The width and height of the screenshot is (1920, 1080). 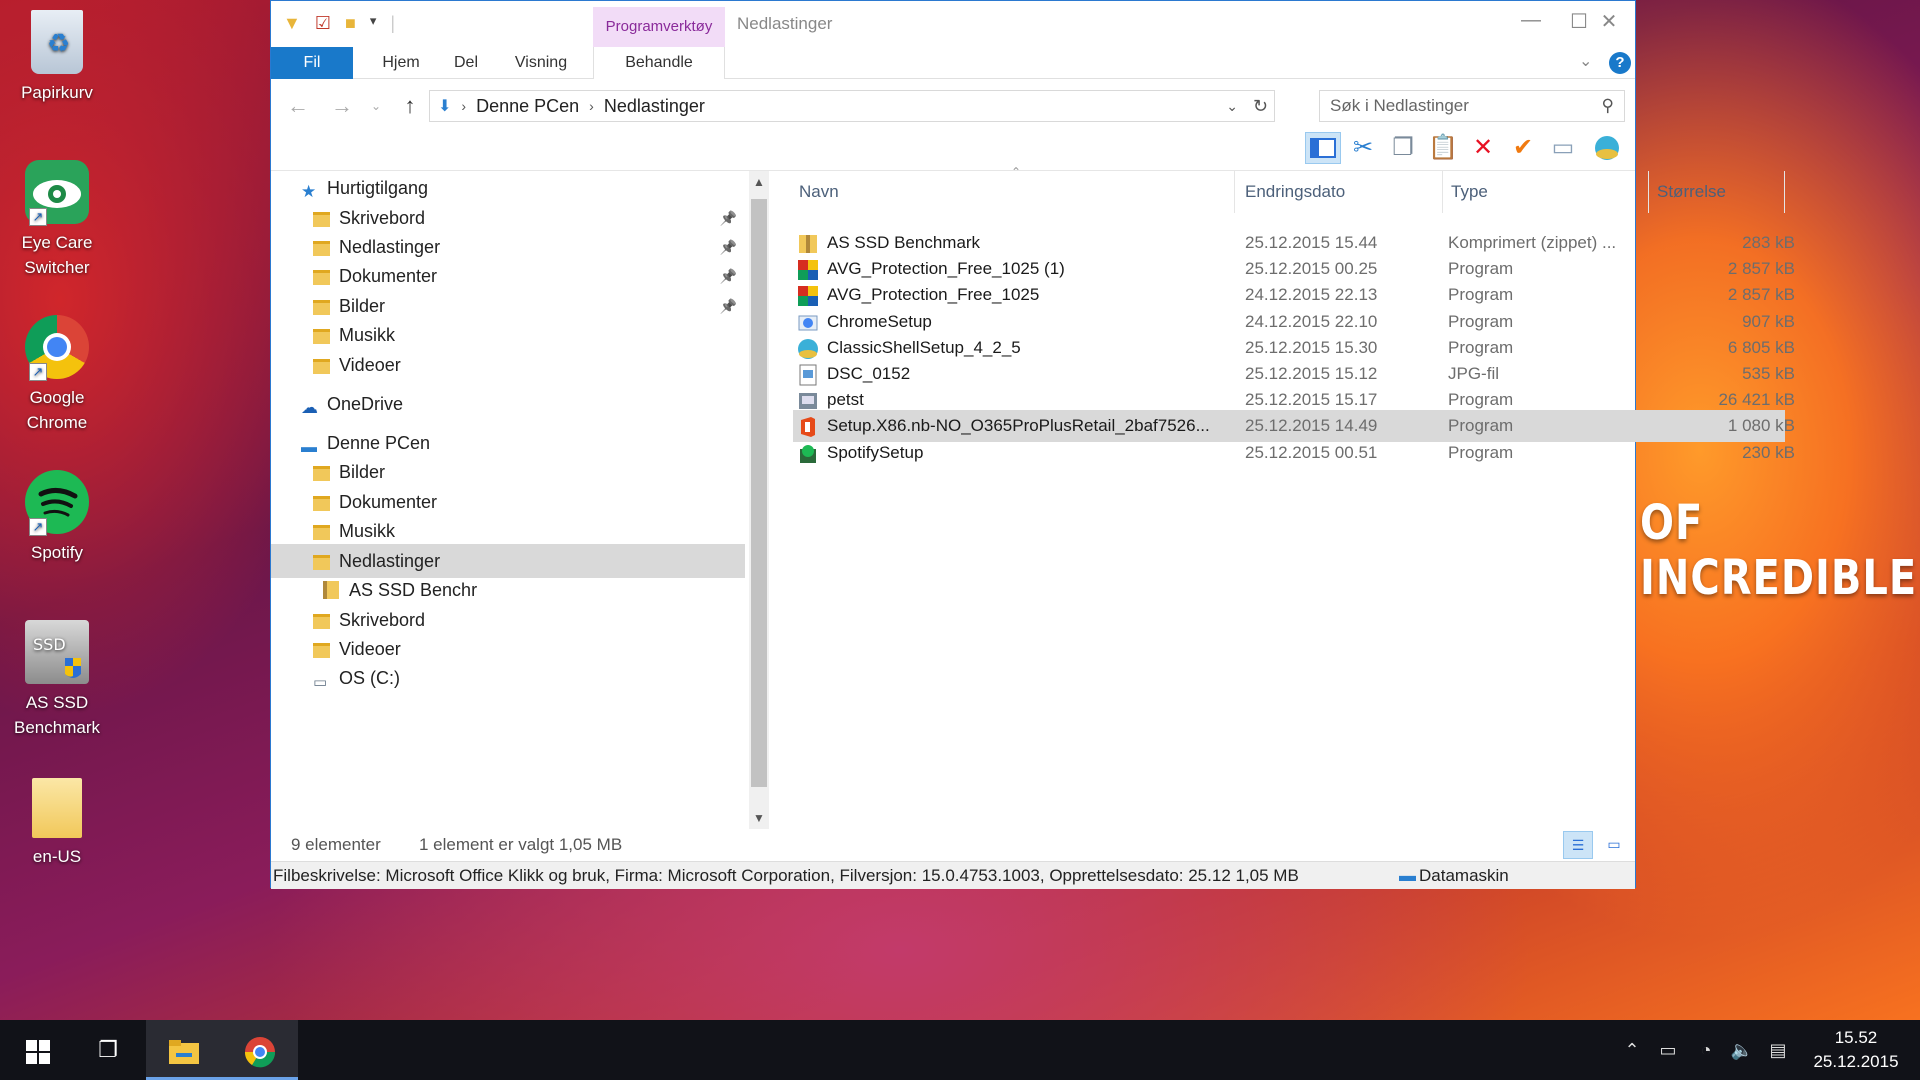 What do you see at coordinates (508, 365) in the screenshot?
I see `nav-item-videoer: Videoer` at bounding box center [508, 365].